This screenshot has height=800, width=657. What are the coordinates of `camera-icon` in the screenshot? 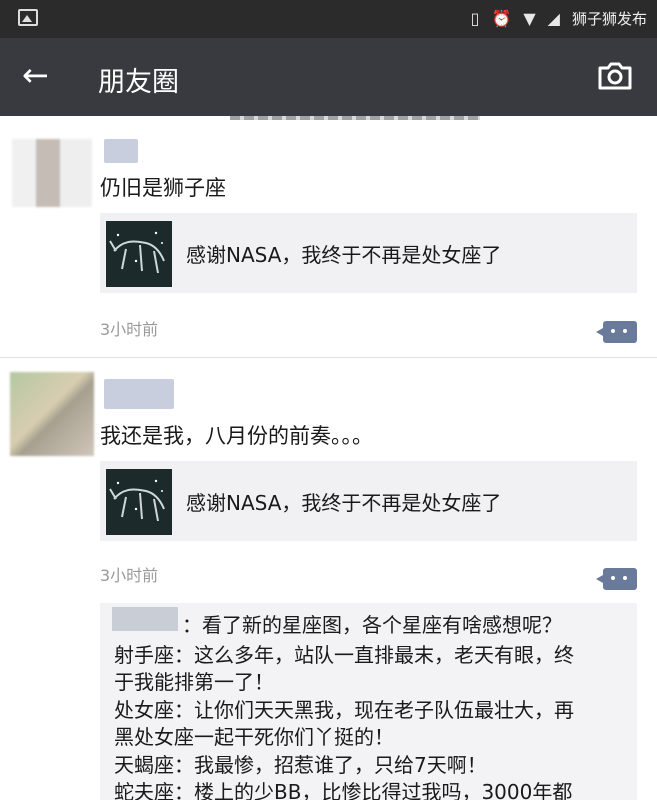 It's located at (615, 76).